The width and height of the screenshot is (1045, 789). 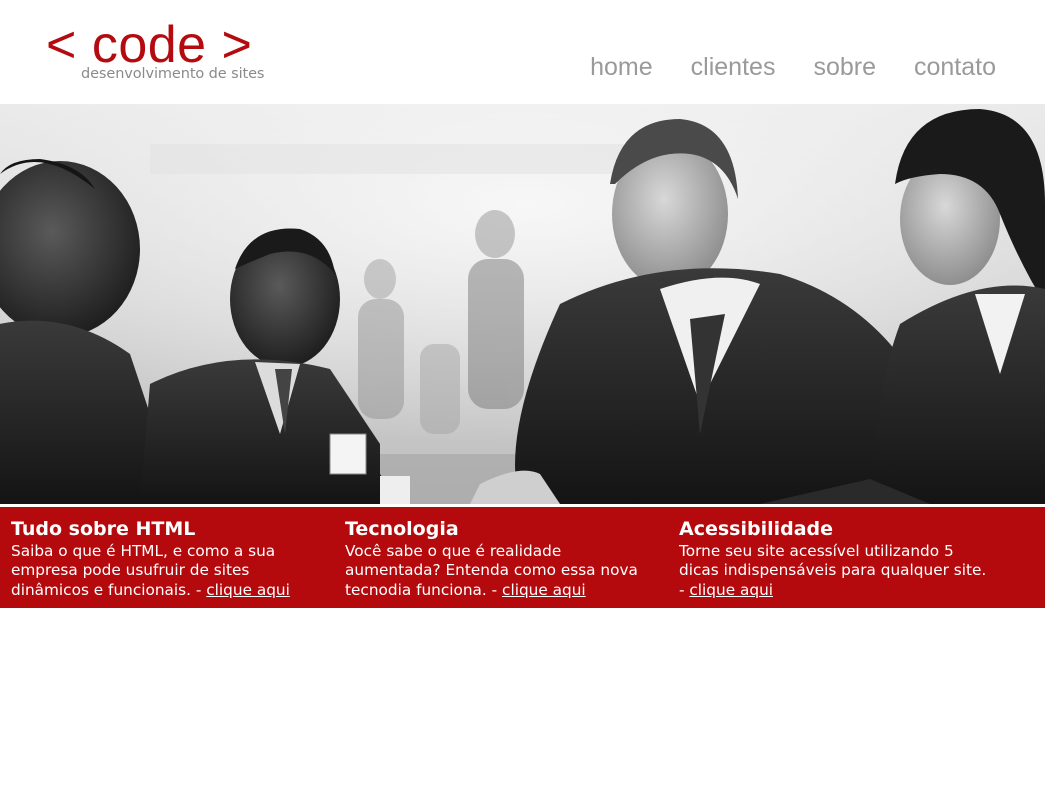 What do you see at coordinates (173, 74) in the screenshot?
I see `logo-tagline: desenvolvimento de sites` at bounding box center [173, 74].